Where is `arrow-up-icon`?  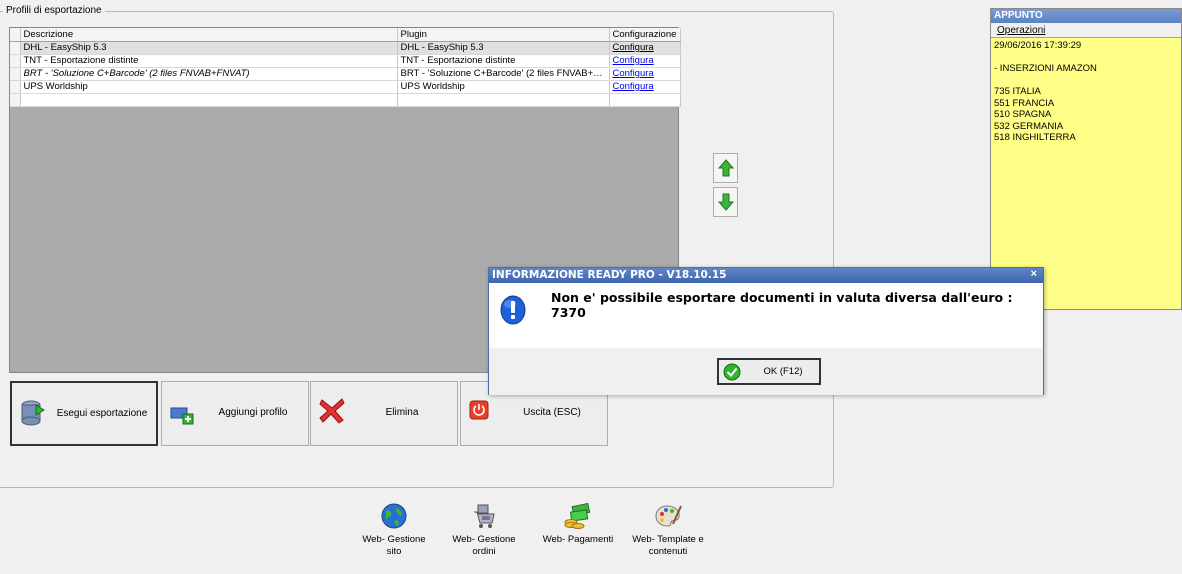
arrow-up-icon is located at coordinates (725, 168).